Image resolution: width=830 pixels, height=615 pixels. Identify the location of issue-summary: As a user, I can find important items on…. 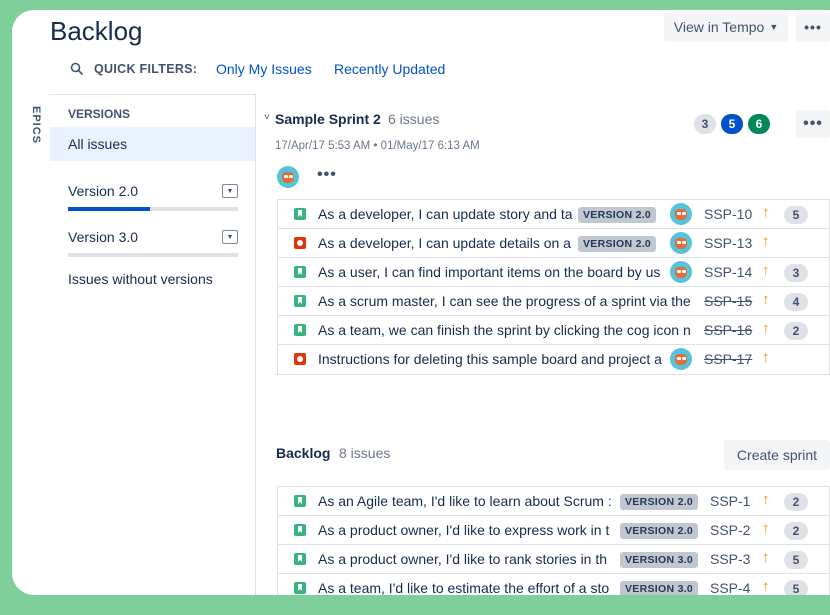
(489, 272).